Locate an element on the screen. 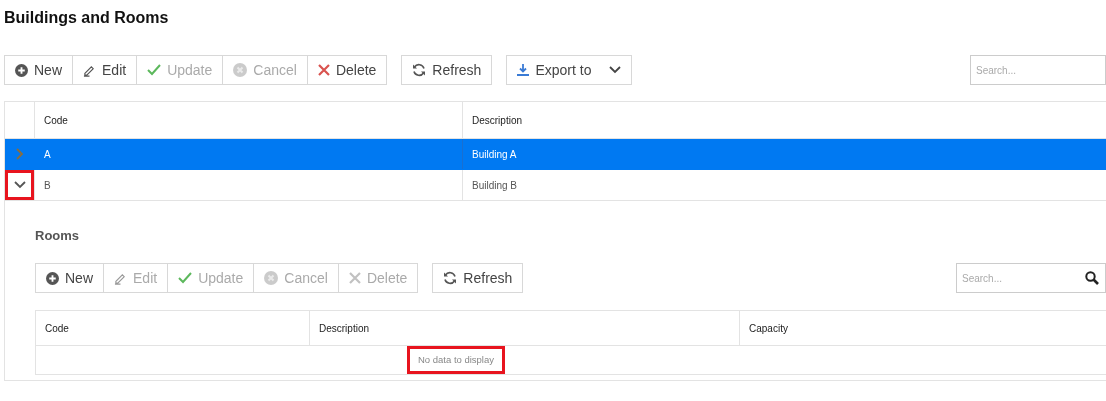 The height and width of the screenshot is (401, 1106). empty-message: No data to display is located at coordinates (455, 360).